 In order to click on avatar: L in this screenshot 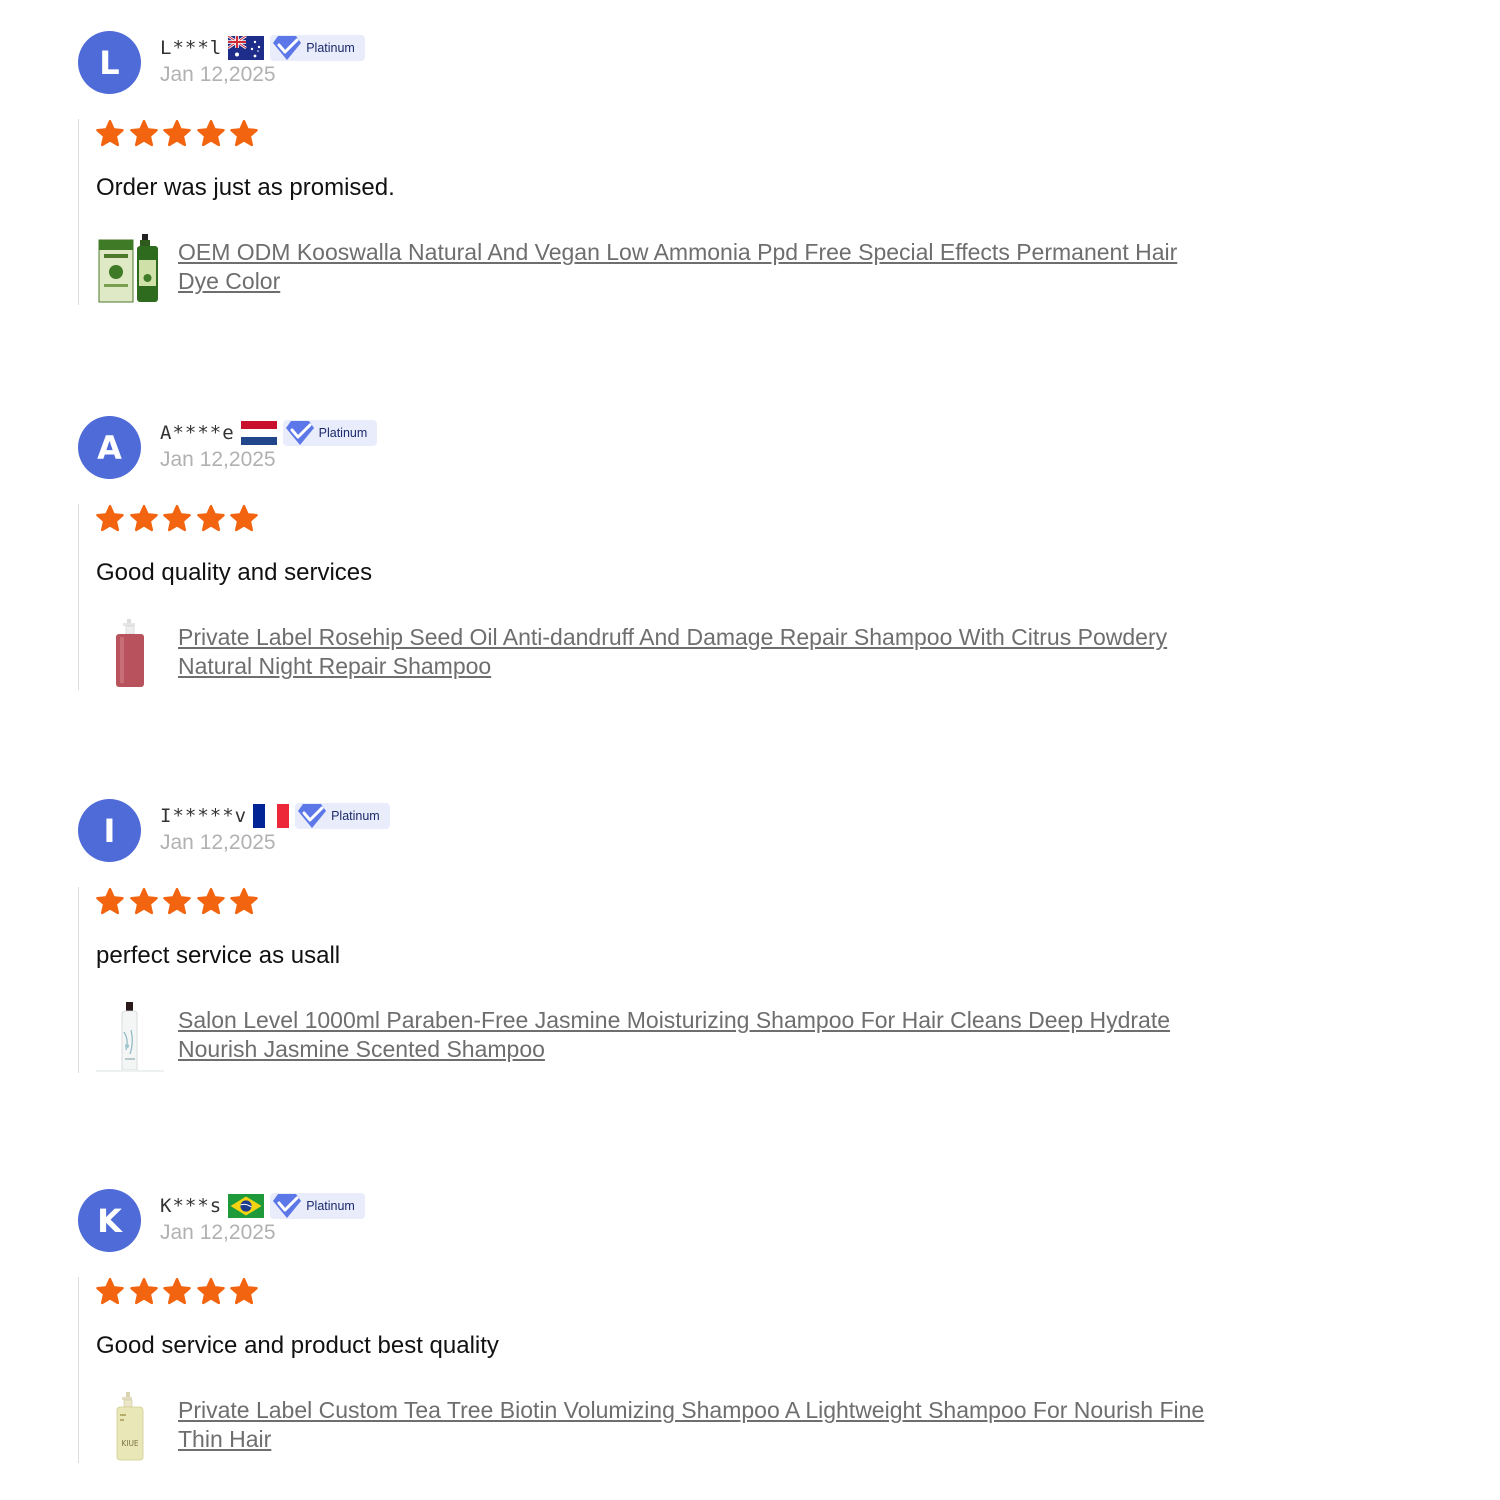, I will do `click(109, 62)`.